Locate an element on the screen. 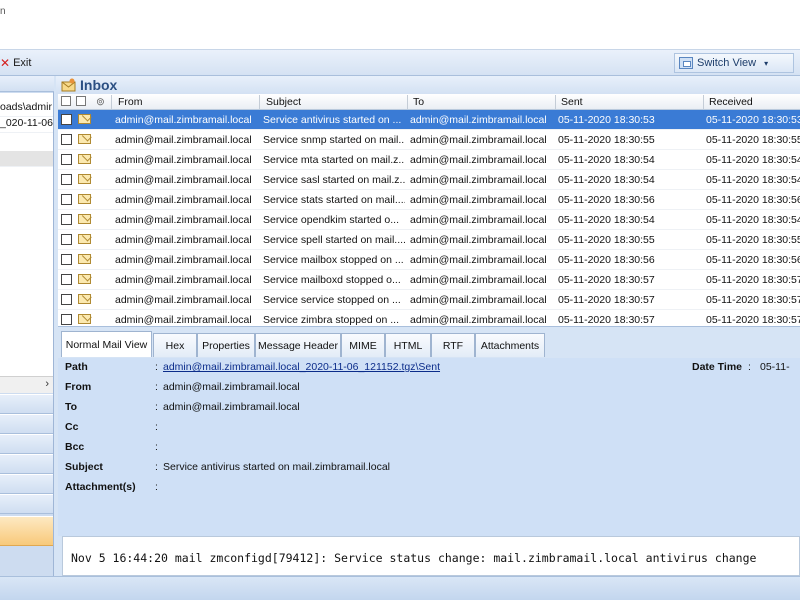  dropdown-arrow-icon: ▾ is located at coordinates (766, 63).